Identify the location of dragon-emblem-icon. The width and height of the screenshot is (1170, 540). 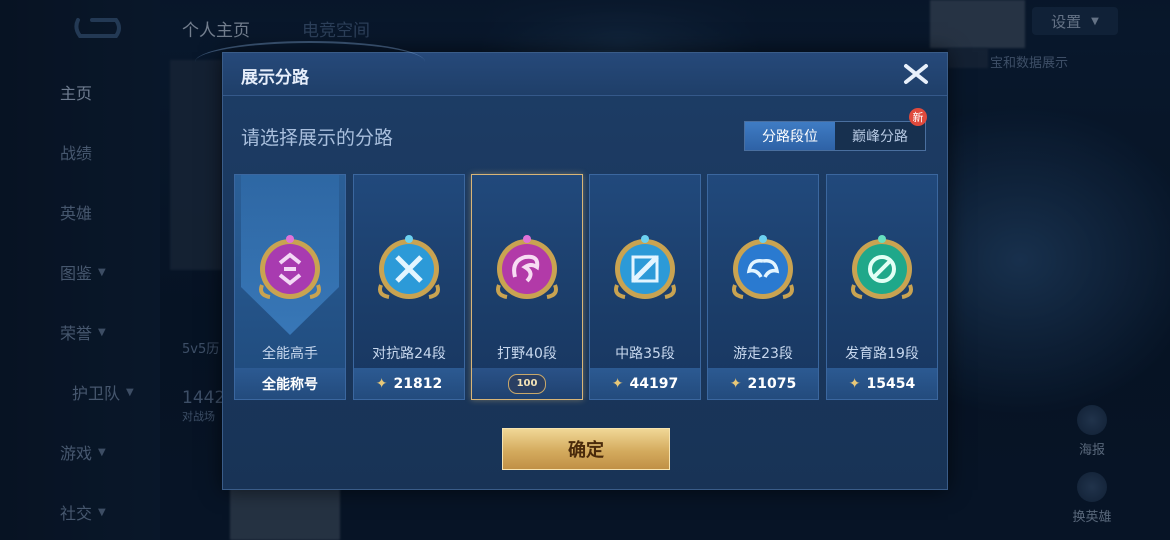
(527, 267).